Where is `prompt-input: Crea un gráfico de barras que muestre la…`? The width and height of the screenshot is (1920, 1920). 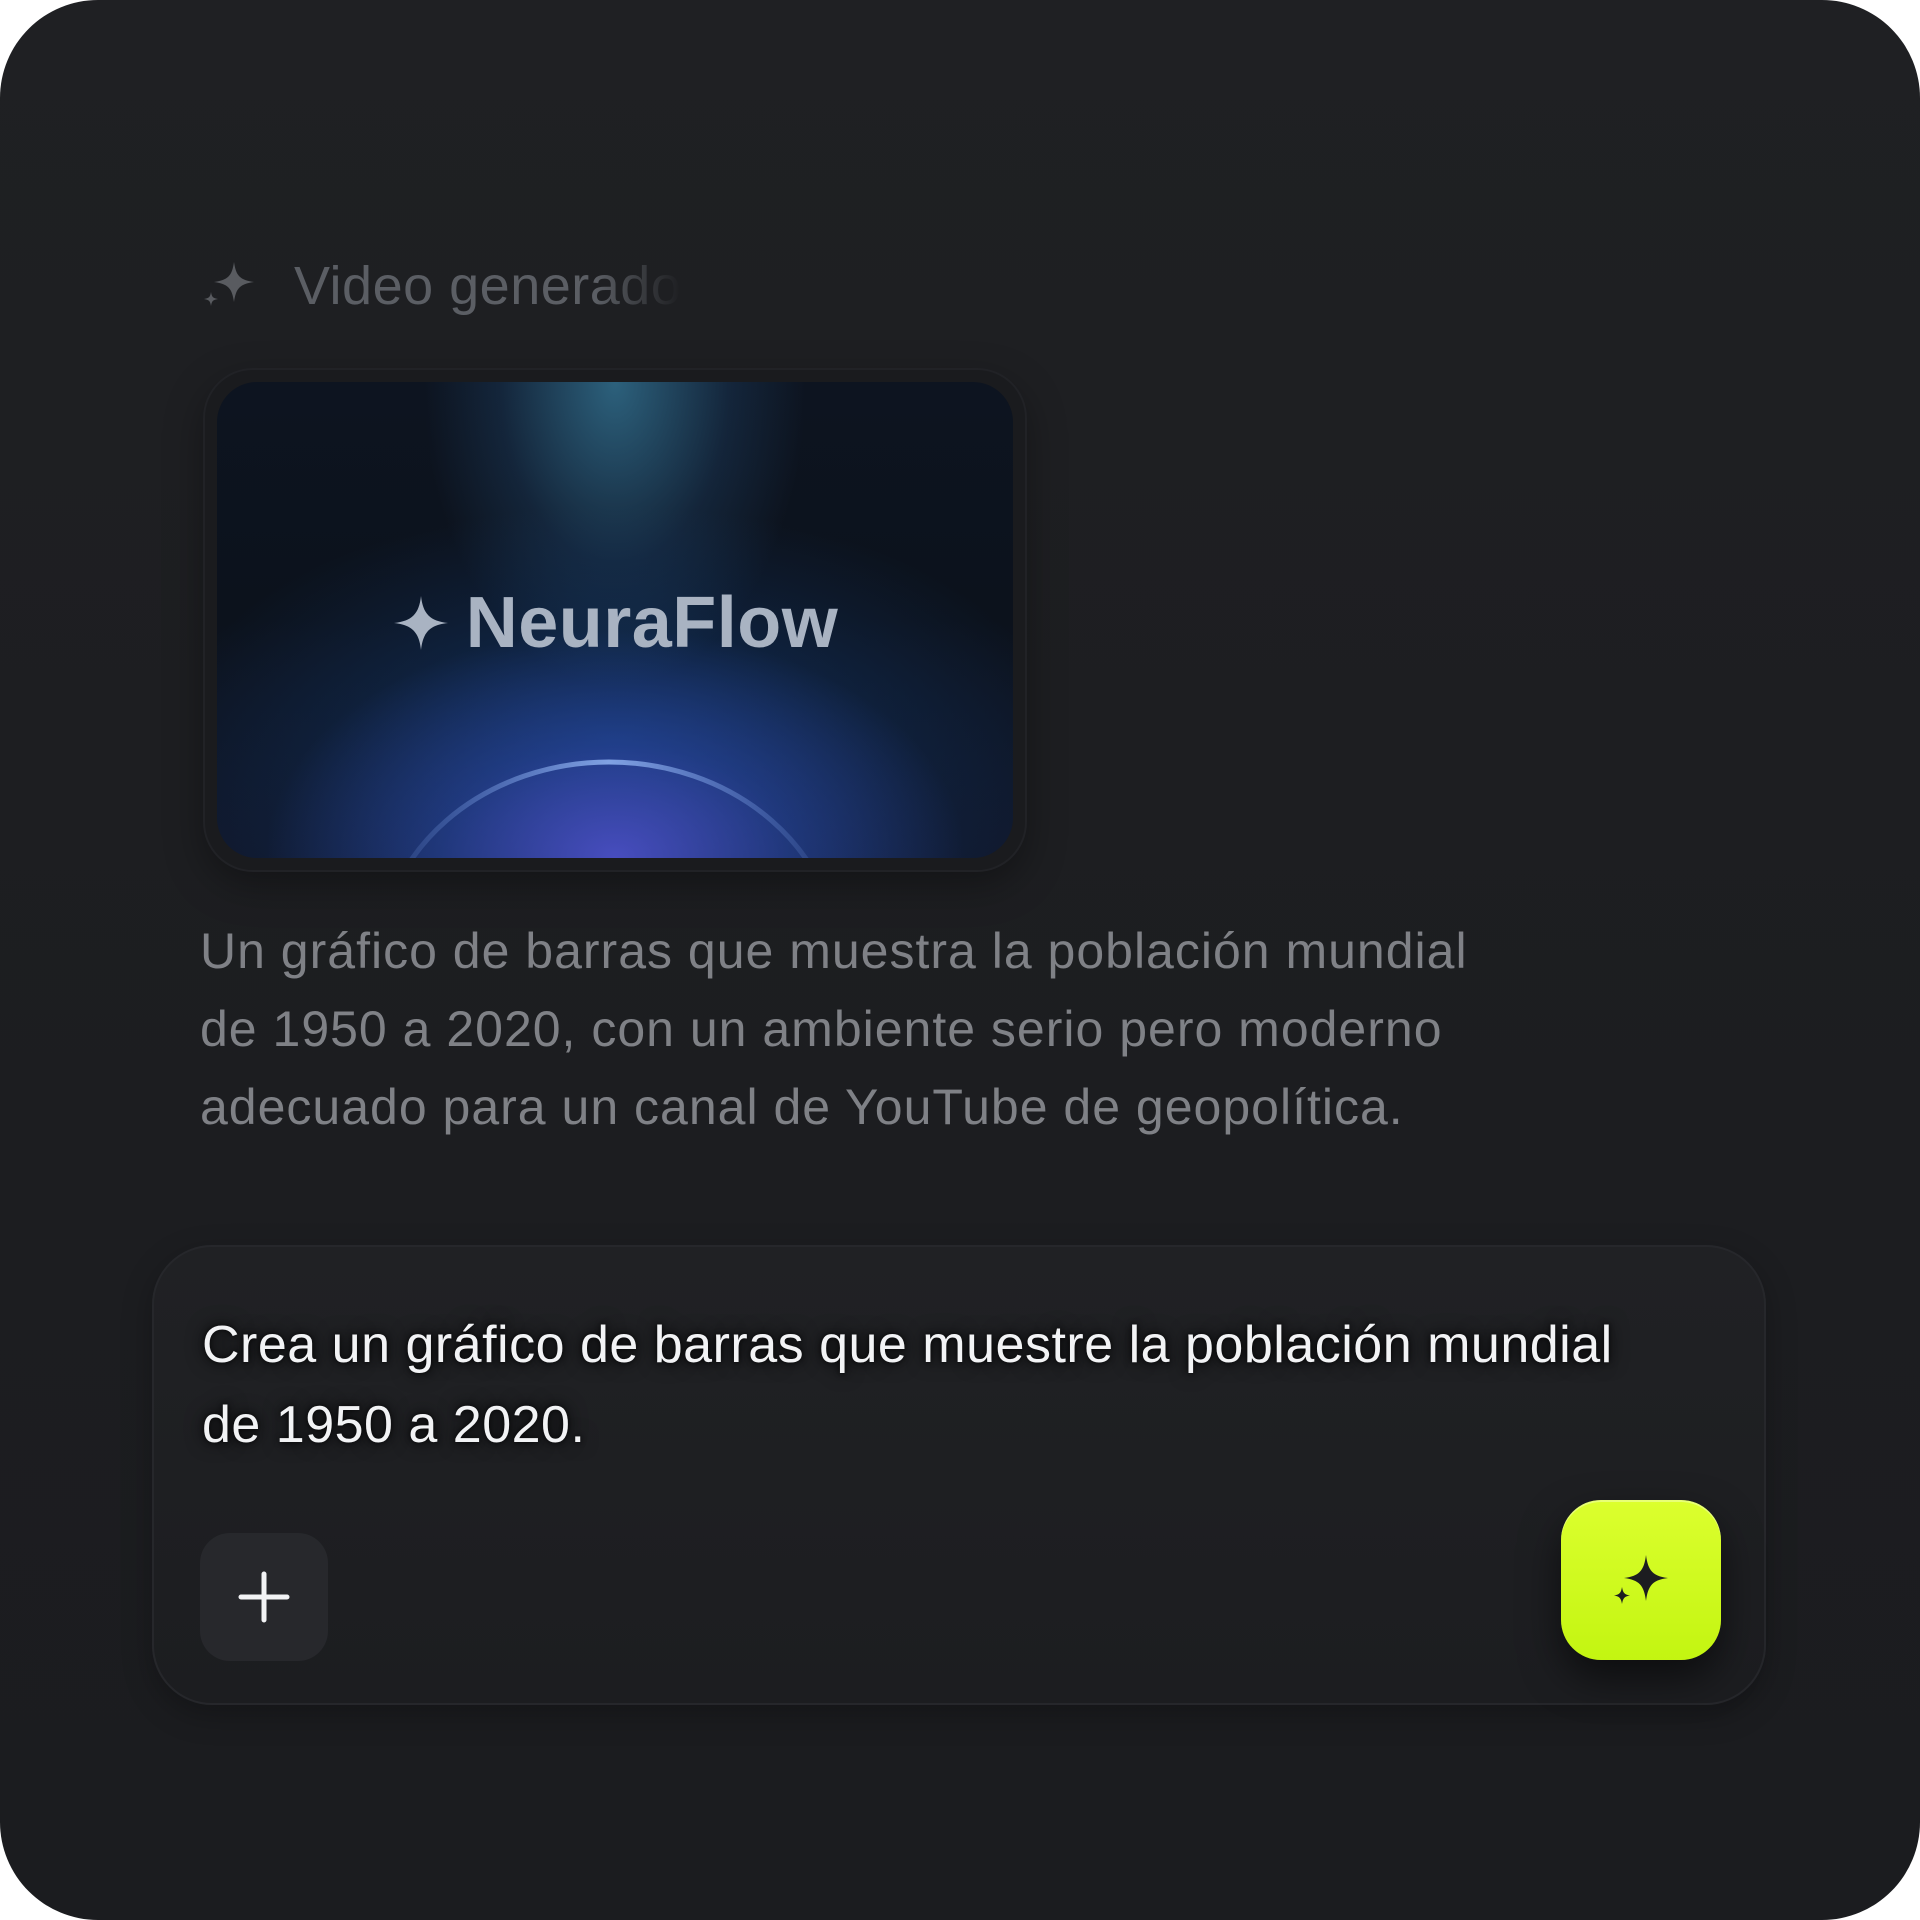 prompt-input: Crea un gráfico de barras que muestre la… is located at coordinates (962, 1385).